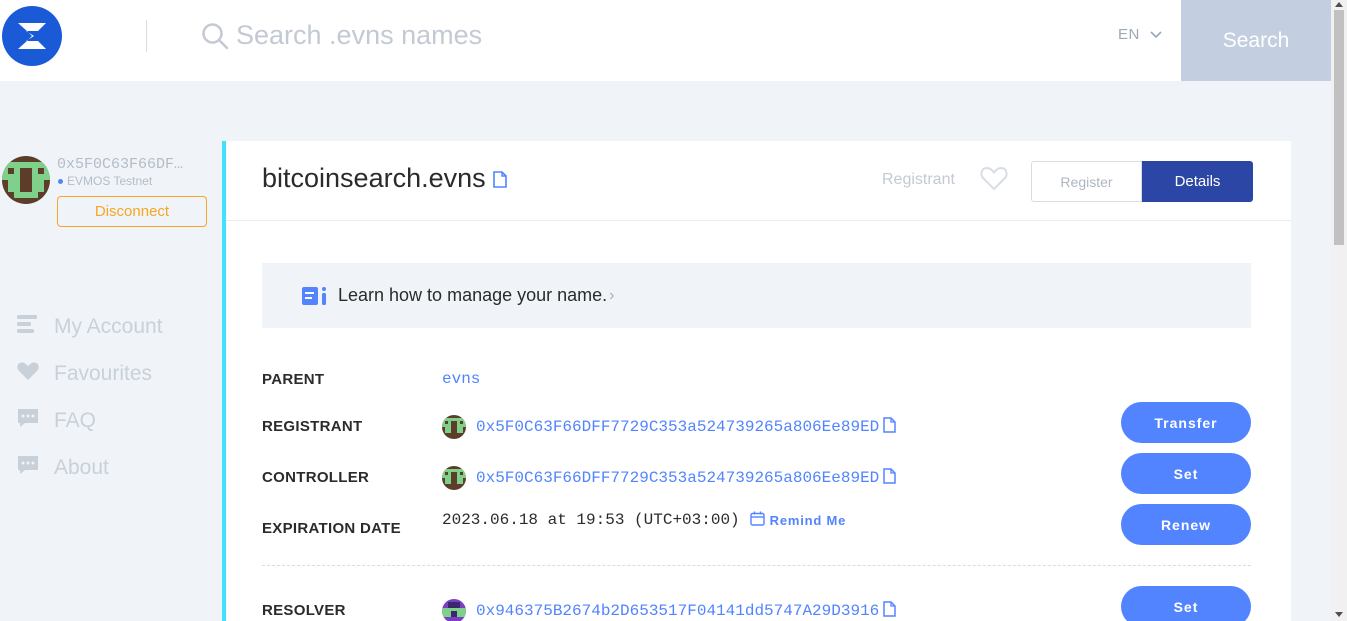  What do you see at coordinates (1186, 524) in the screenshot?
I see `renew-button: Renew` at bounding box center [1186, 524].